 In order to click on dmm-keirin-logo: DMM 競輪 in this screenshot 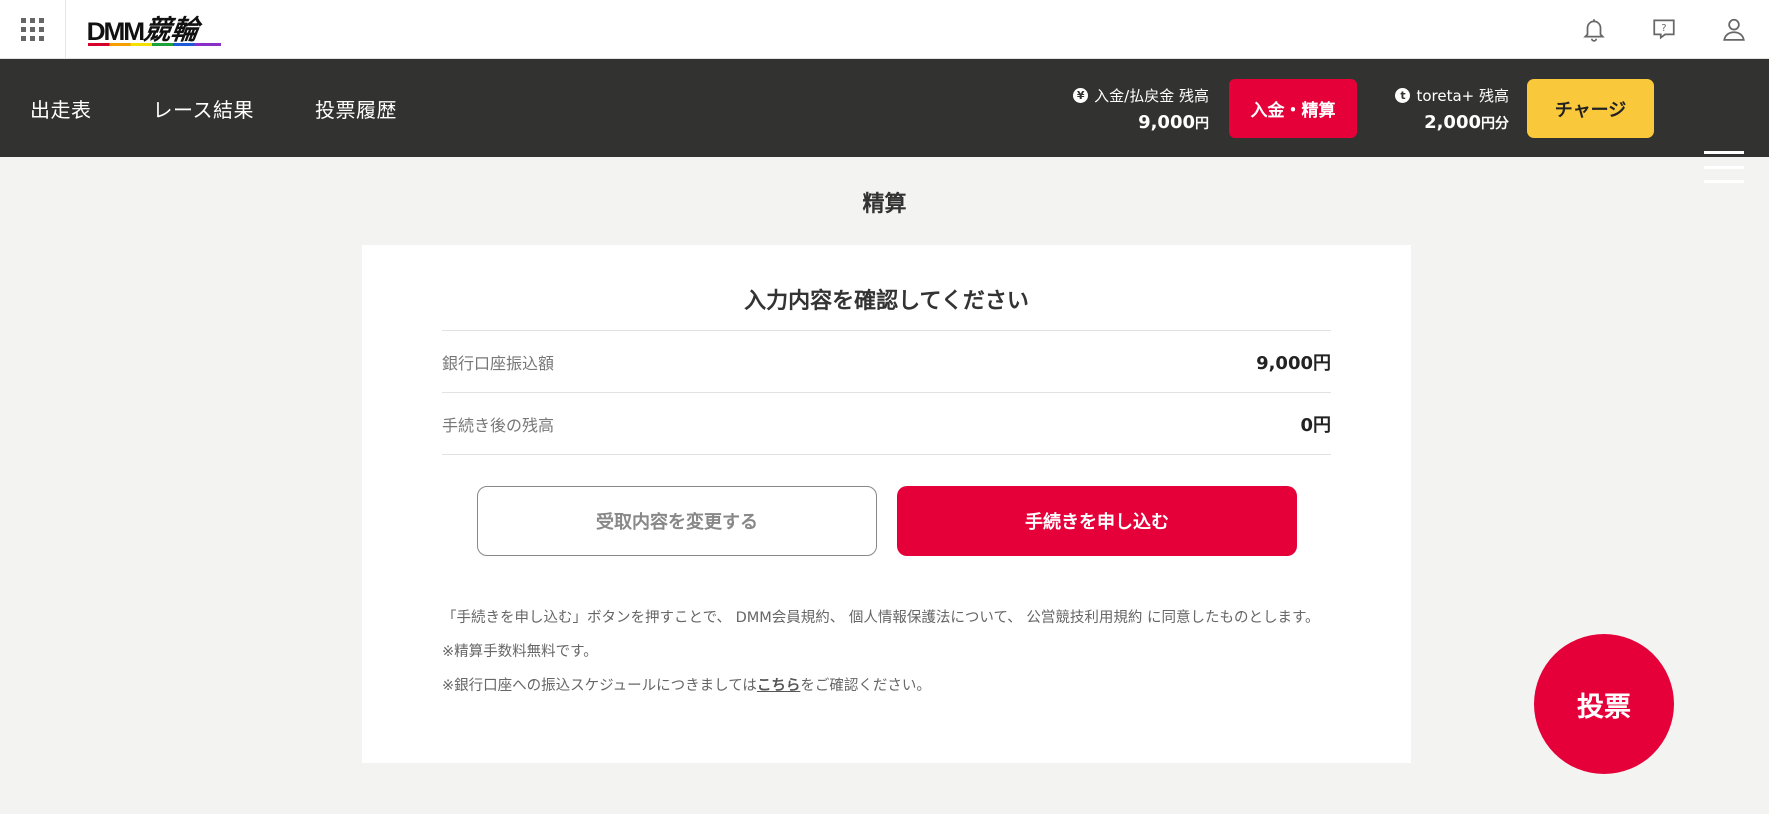, I will do `click(153, 28)`.